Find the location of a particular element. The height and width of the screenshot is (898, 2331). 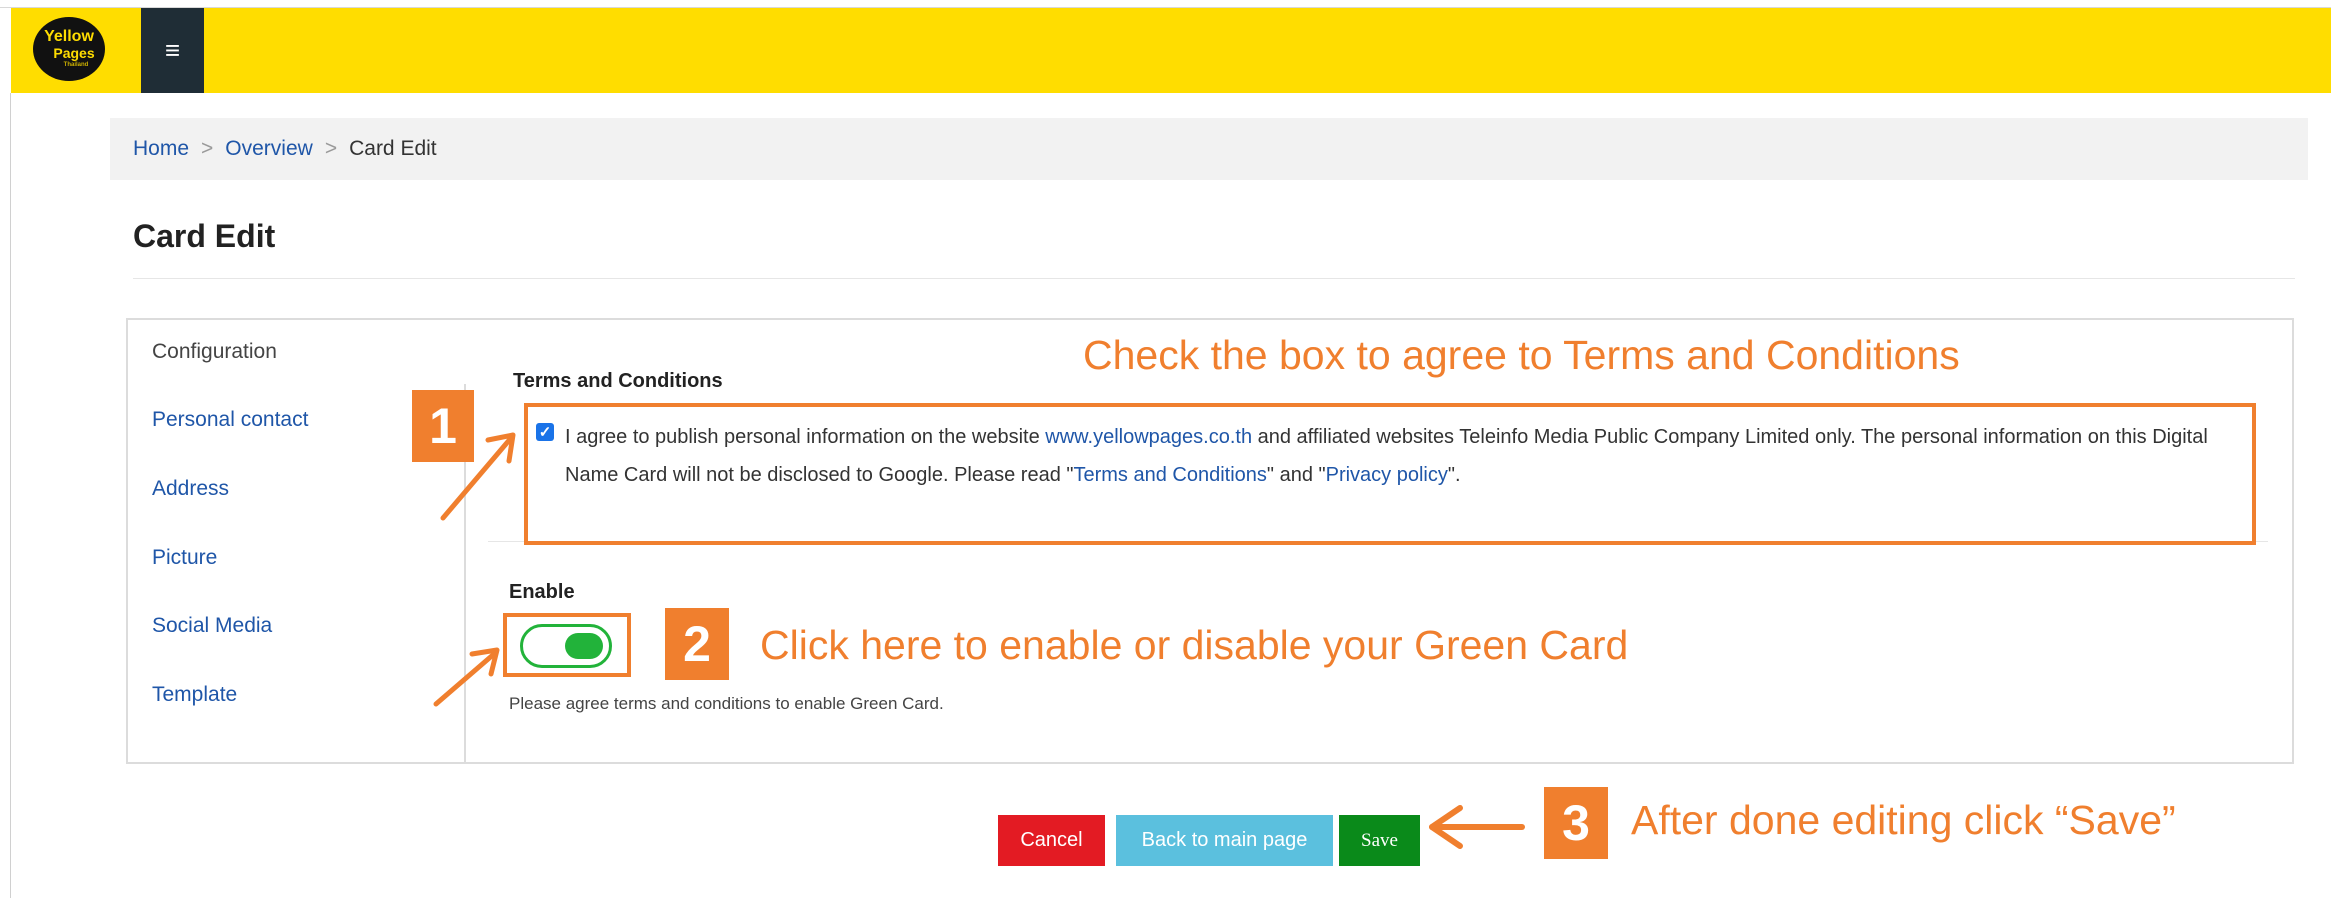

step3-arrow-icon is located at coordinates (1477, 827).